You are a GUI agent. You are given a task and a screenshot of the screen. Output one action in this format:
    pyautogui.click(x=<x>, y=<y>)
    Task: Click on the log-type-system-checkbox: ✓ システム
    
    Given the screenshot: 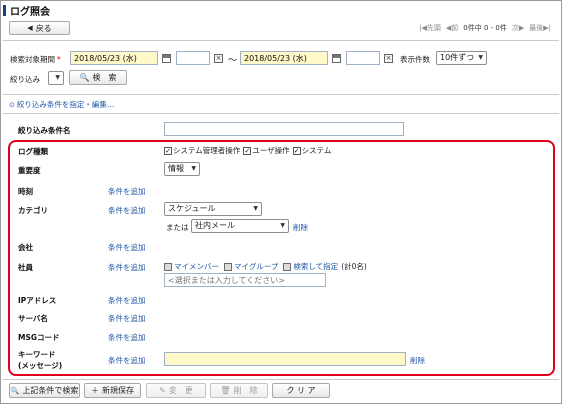 What is the action you would take?
    pyautogui.click(x=312, y=150)
    